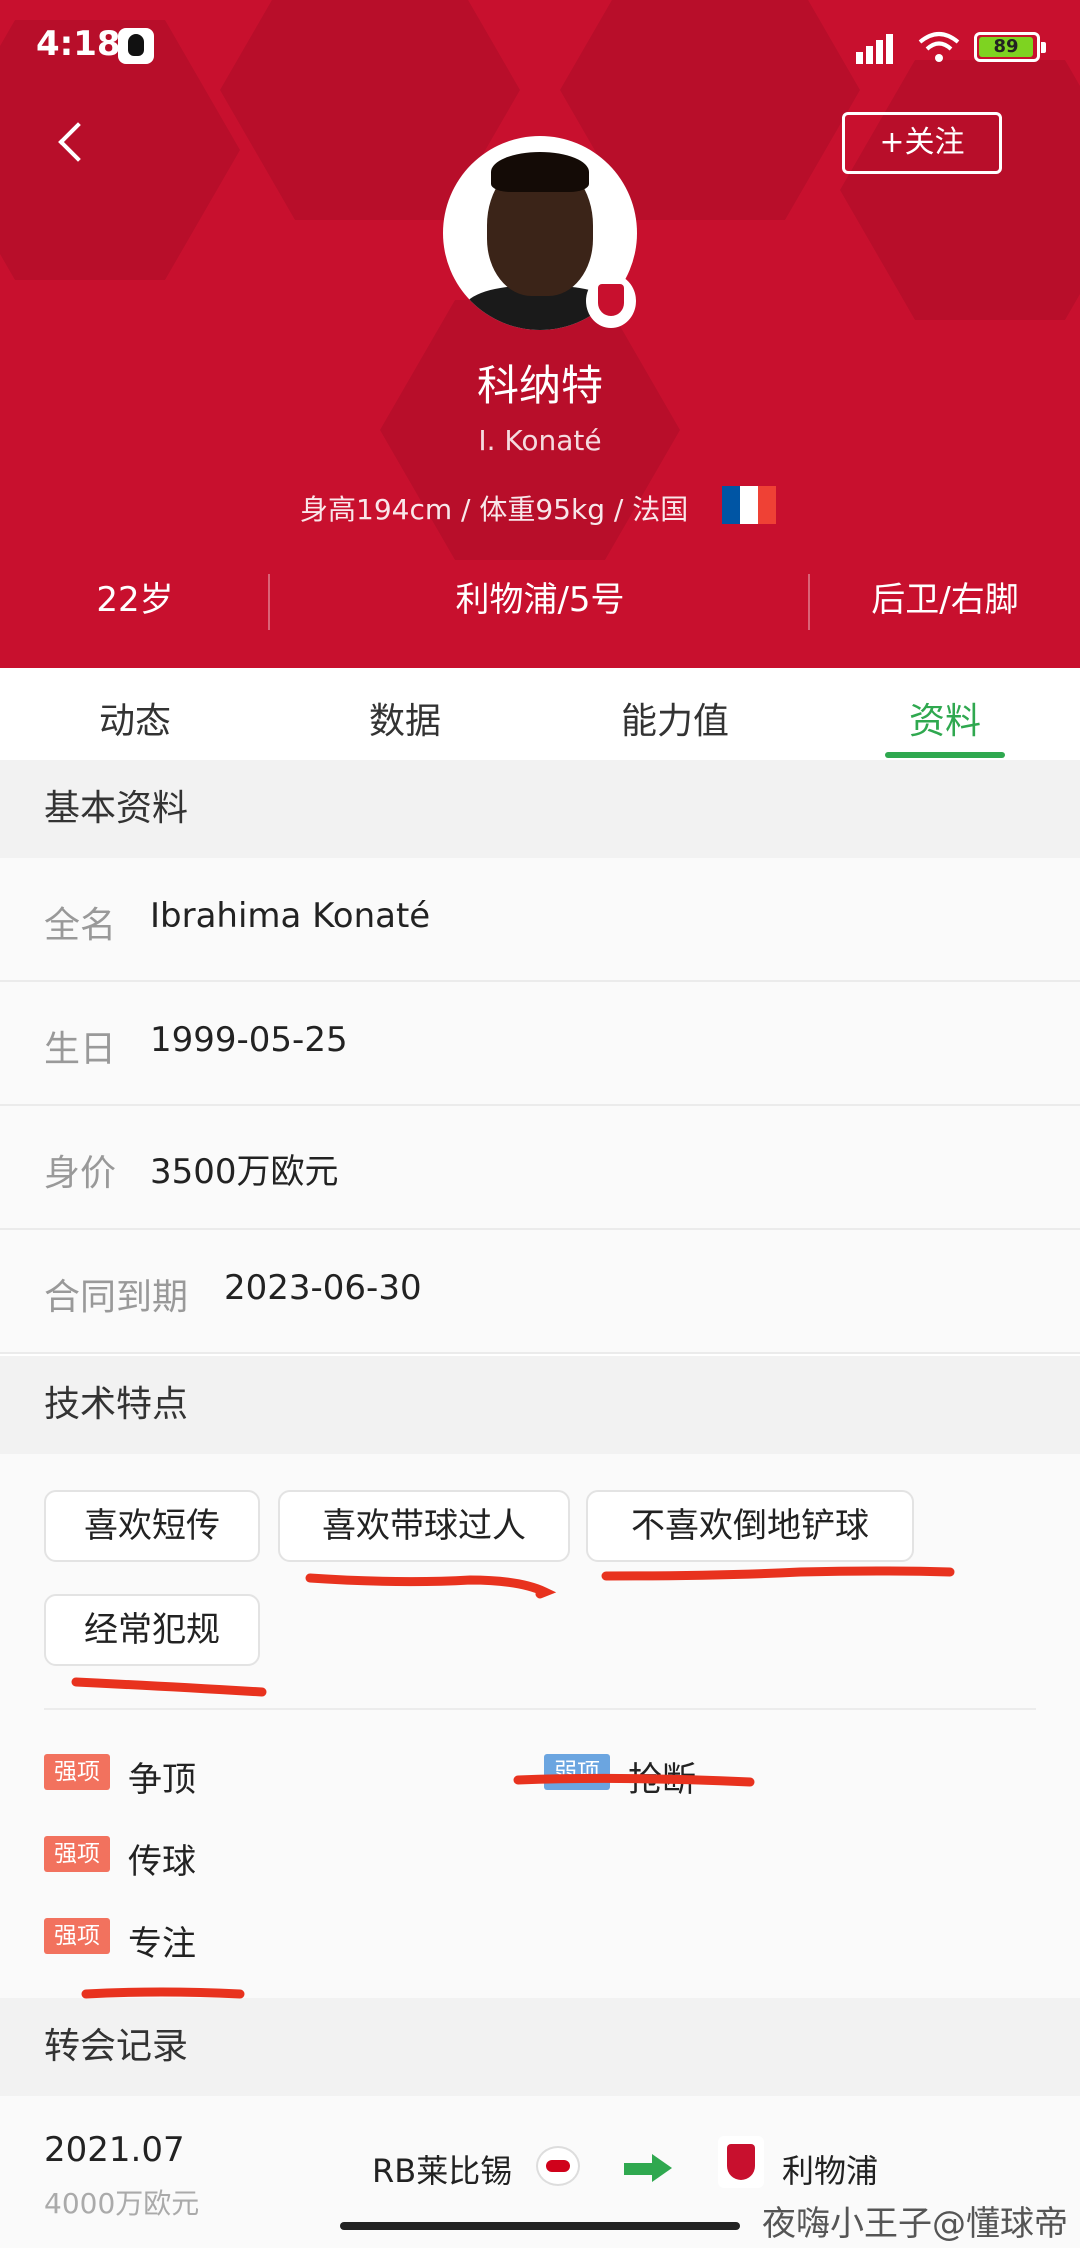  What do you see at coordinates (135, 718) in the screenshot?
I see `tab-news: 动态` at bounding box center [135, 718].